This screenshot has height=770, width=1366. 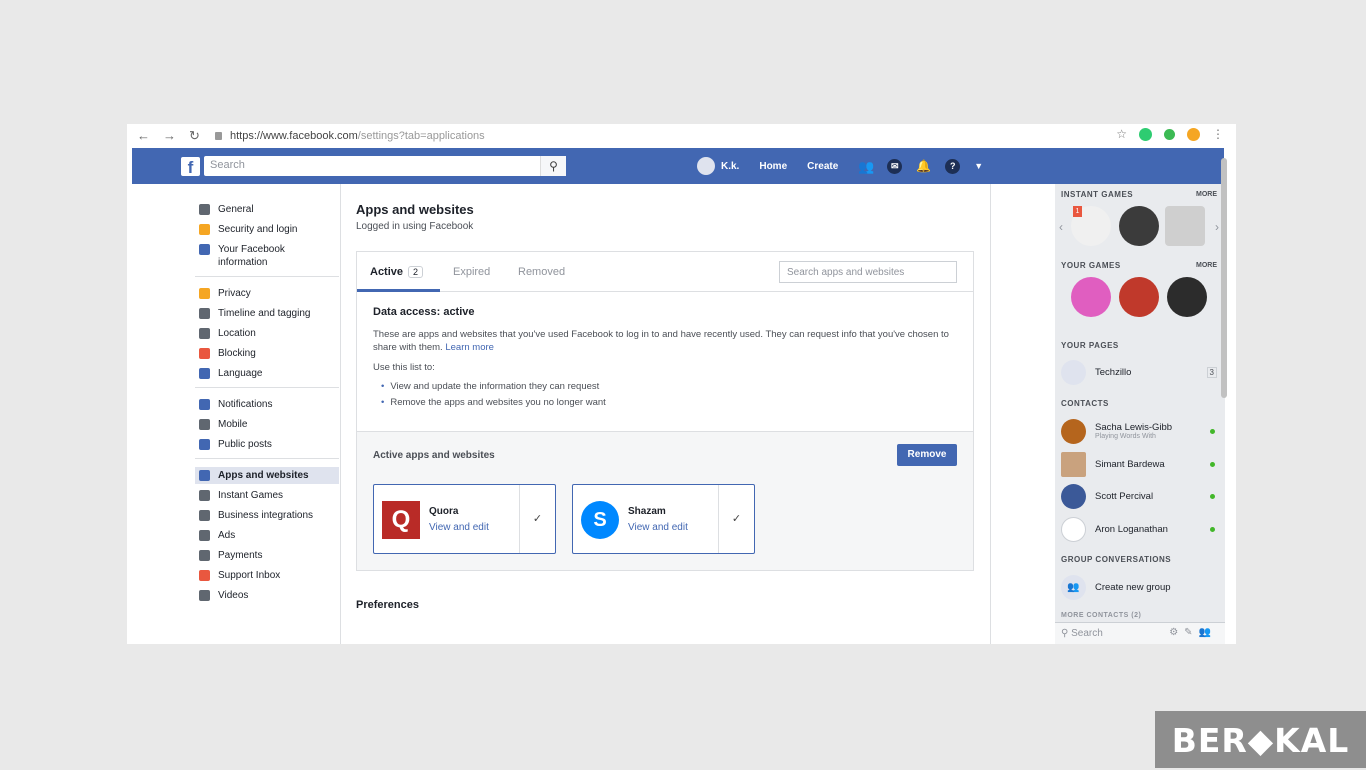 I want to click on chat-options-icon: ⚙✎👥, so click(x=1193, y=632).